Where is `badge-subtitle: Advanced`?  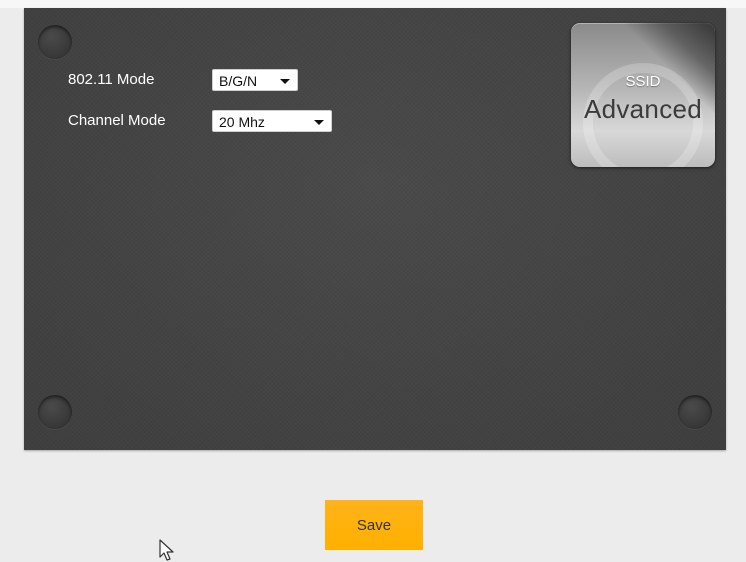 badge-subtitle: Advanced is located at coordinates (643, 109).